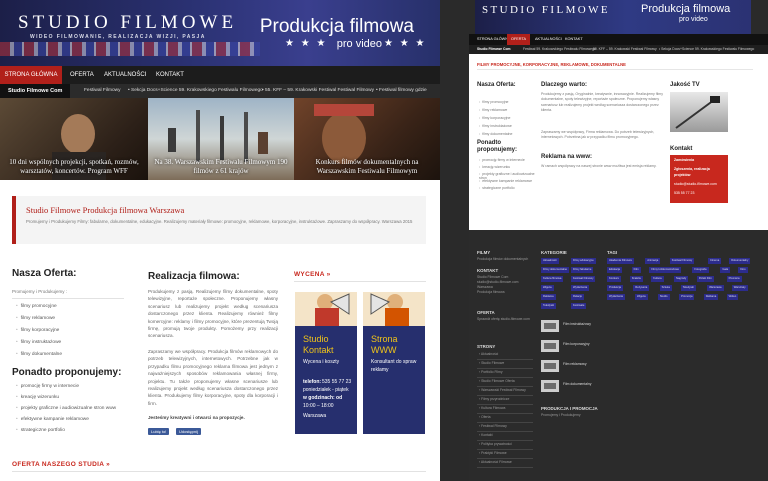 The height and width of the screenshot is (481, 768). I want to click on tag-link: Polski Film, so click(705, 279).